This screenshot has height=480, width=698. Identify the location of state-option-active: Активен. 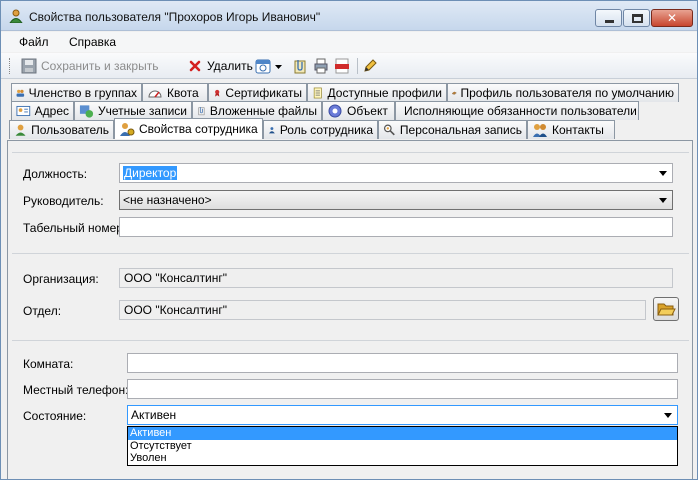
(402, 433).